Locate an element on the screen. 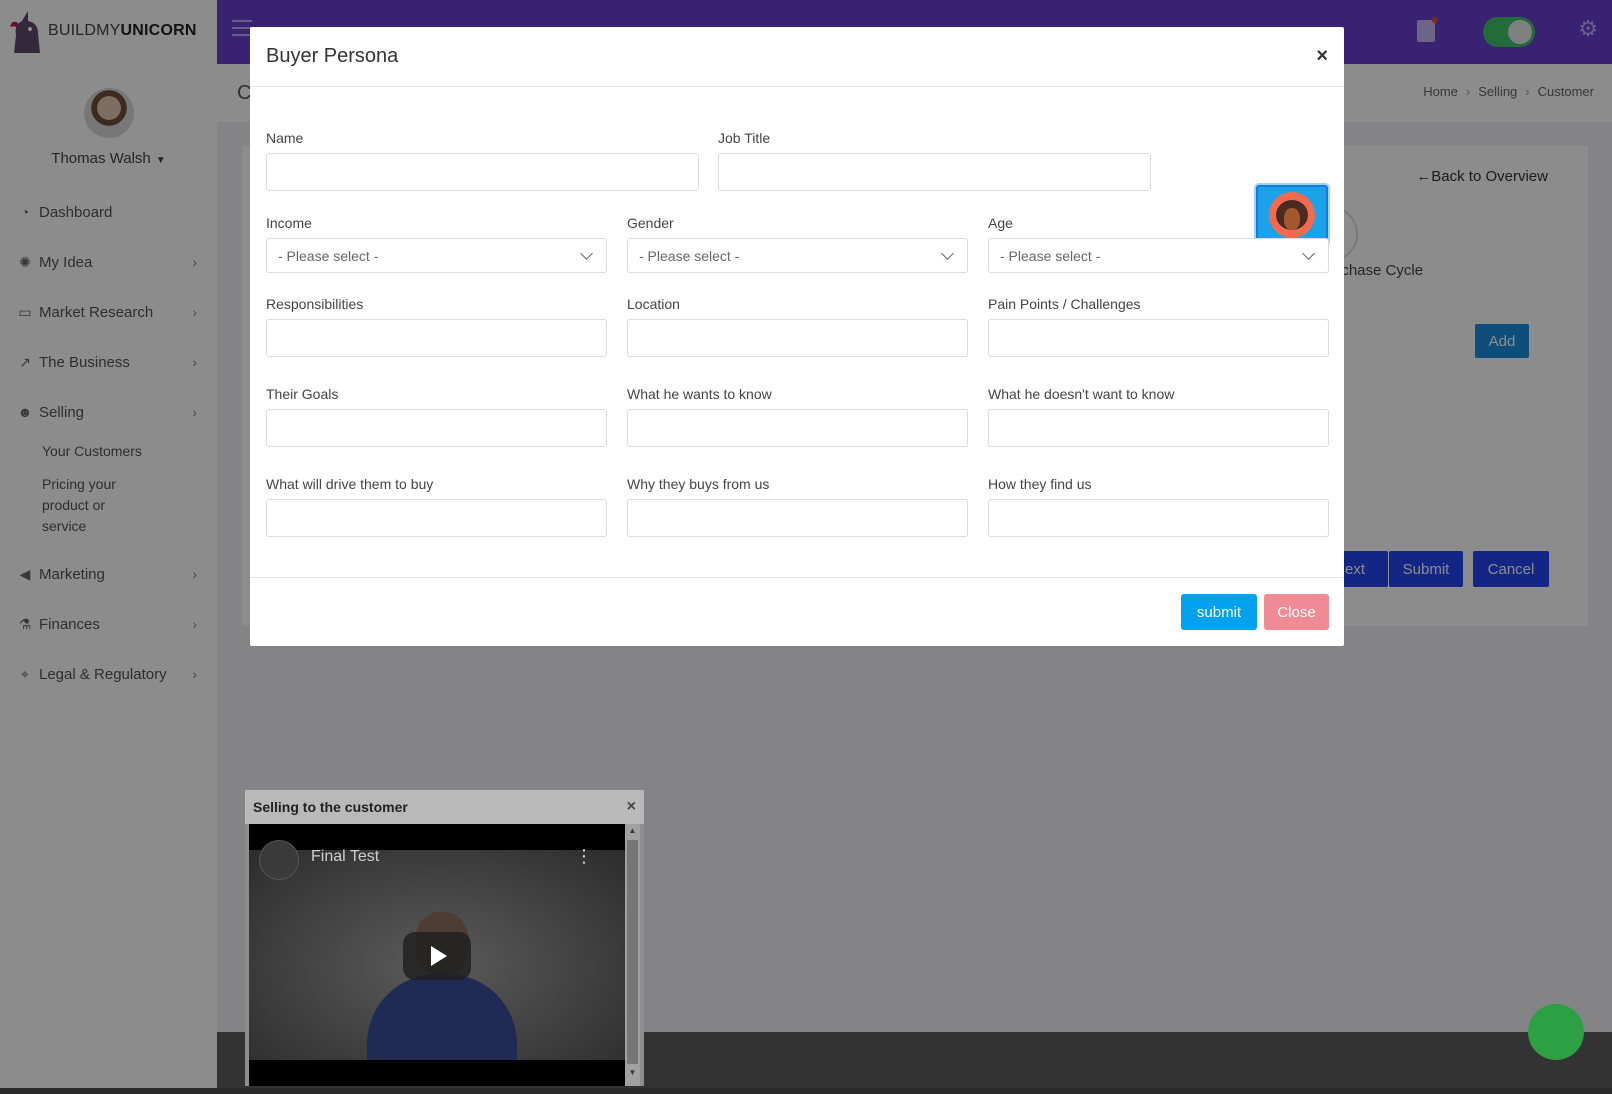 This screenshot has width=1612, height=1094. how-find-field: How they find us is located at coordinates (1158, 506).